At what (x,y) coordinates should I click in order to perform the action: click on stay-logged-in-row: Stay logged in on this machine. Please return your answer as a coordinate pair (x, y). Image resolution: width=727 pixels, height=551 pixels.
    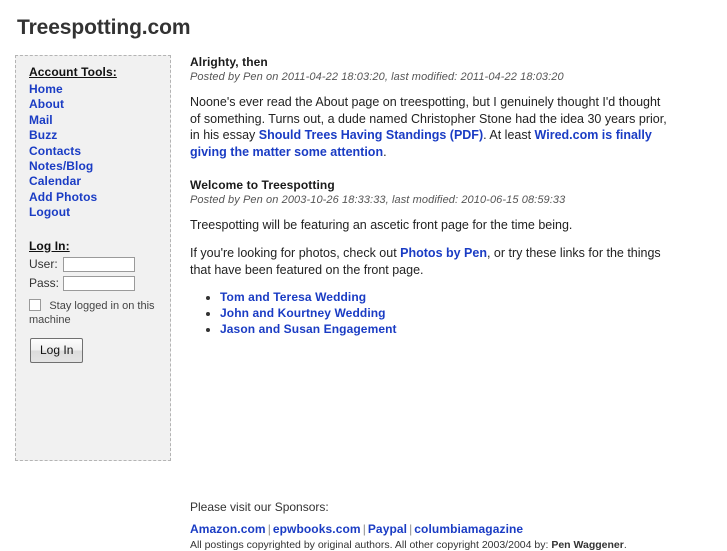
    Looking at the image, I should click on (93, 312).